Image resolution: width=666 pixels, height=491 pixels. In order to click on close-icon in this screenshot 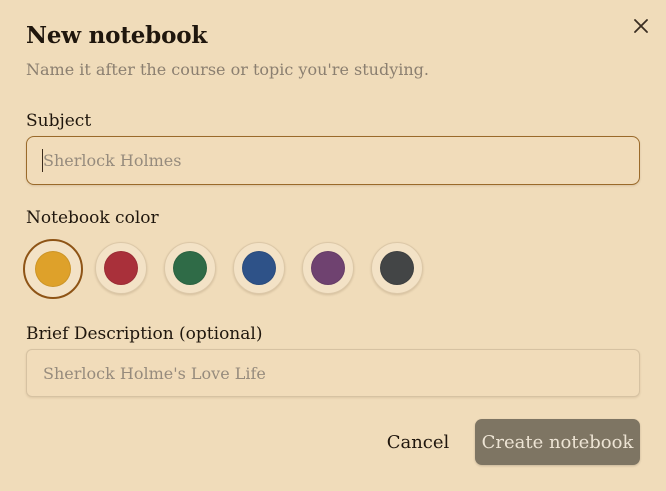, I will do `click(641, 26)`.